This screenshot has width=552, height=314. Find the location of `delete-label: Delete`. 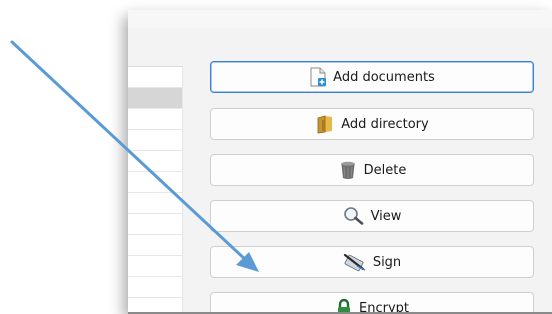

delete-label: Delete is located at coordinates (385, 170).